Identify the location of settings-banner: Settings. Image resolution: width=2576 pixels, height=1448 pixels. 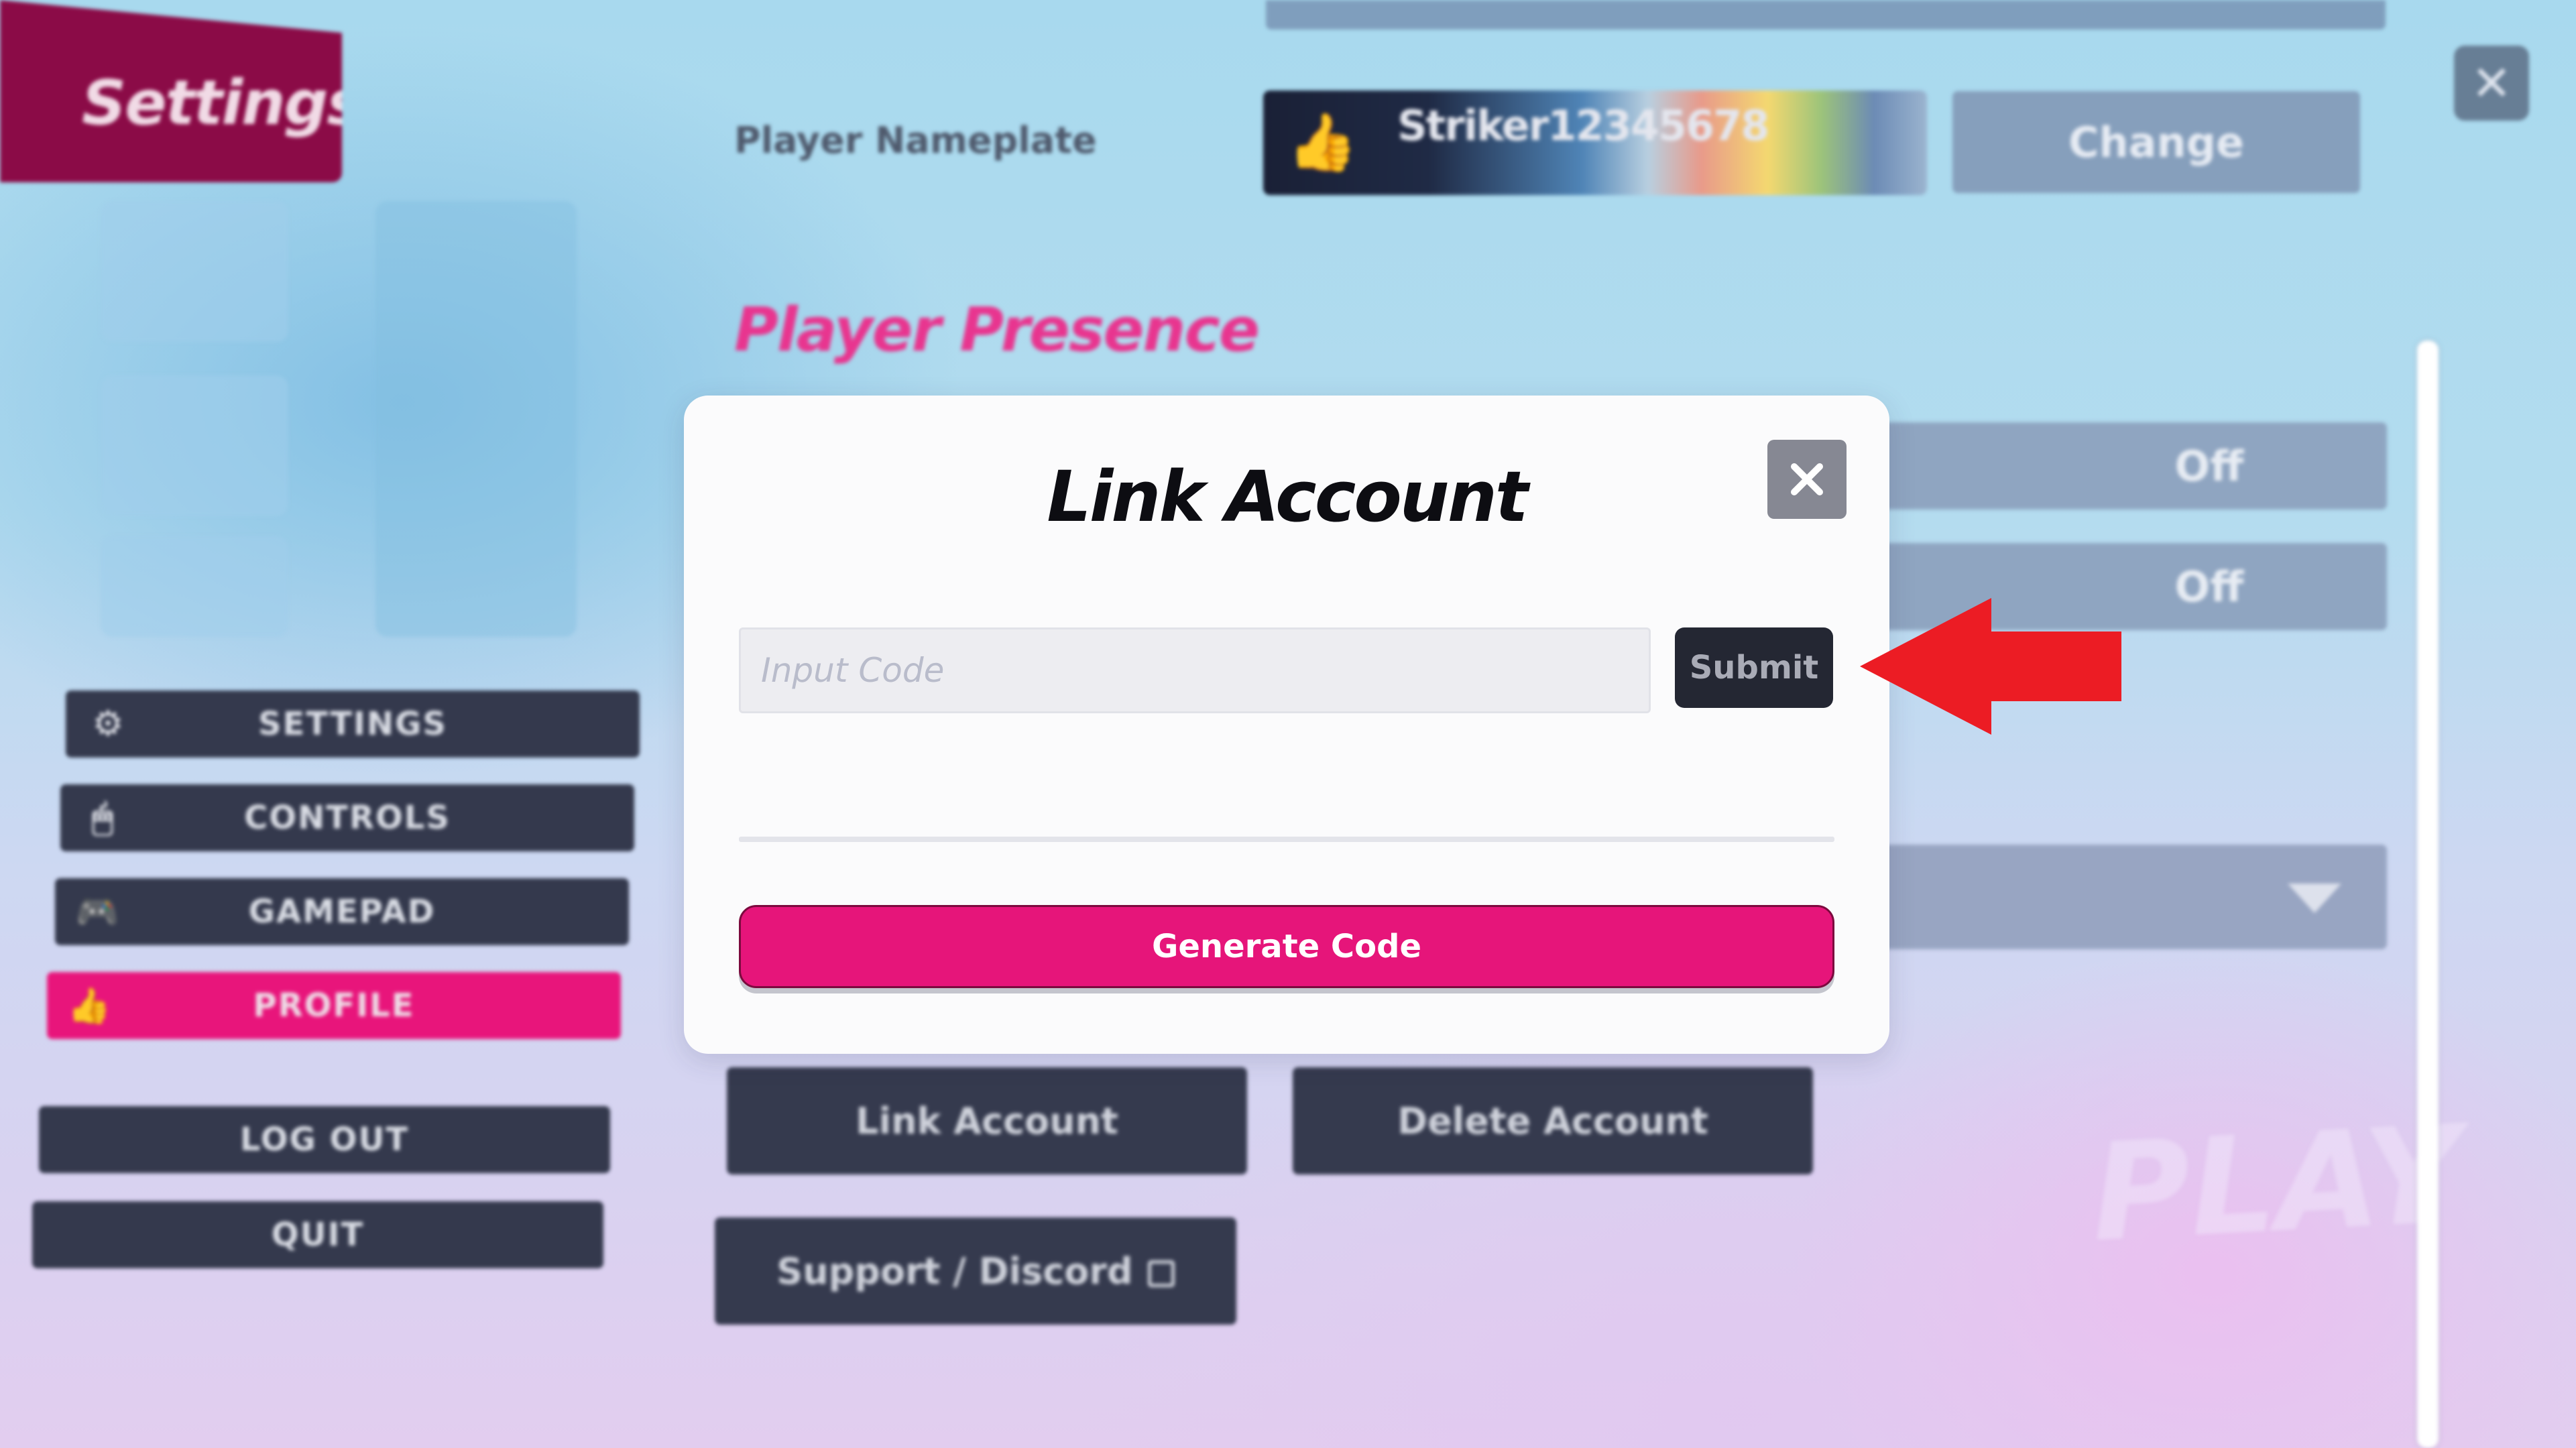
(171, 91).